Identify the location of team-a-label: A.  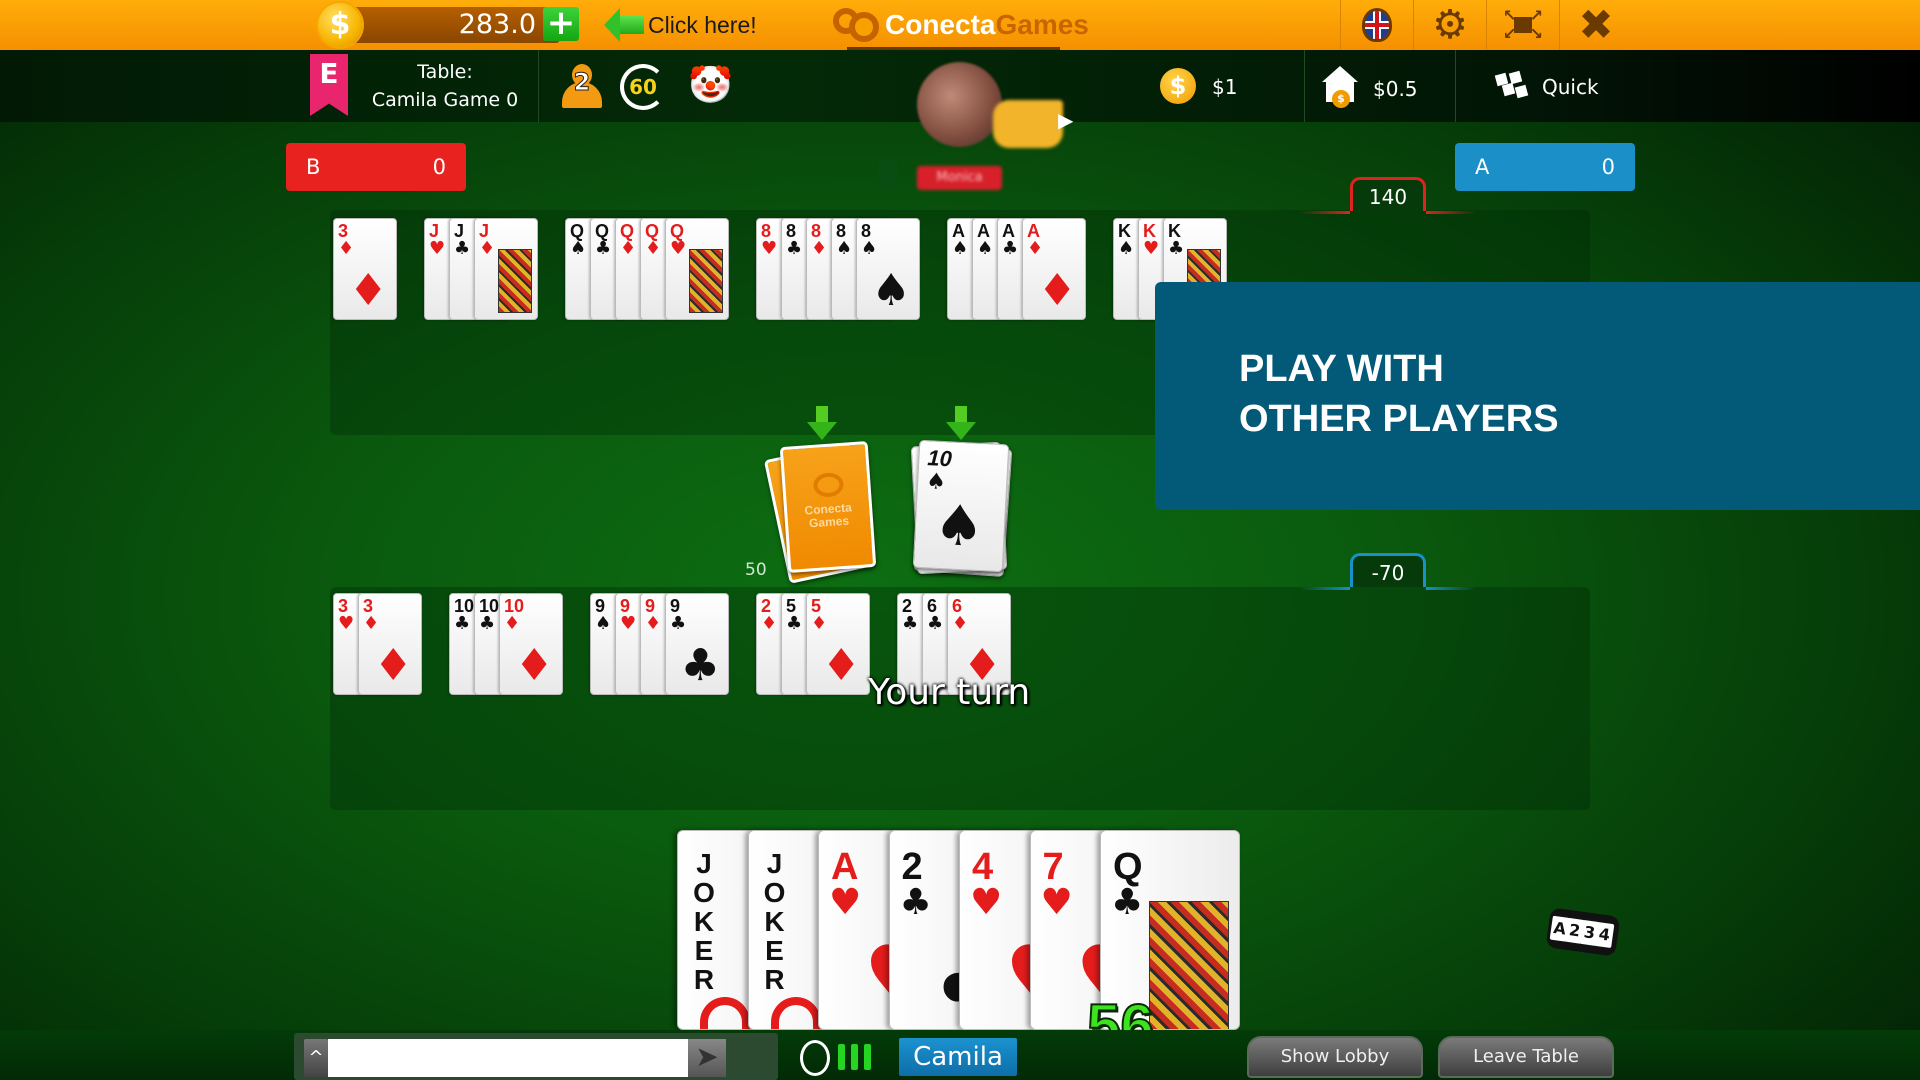
(1482, 167).